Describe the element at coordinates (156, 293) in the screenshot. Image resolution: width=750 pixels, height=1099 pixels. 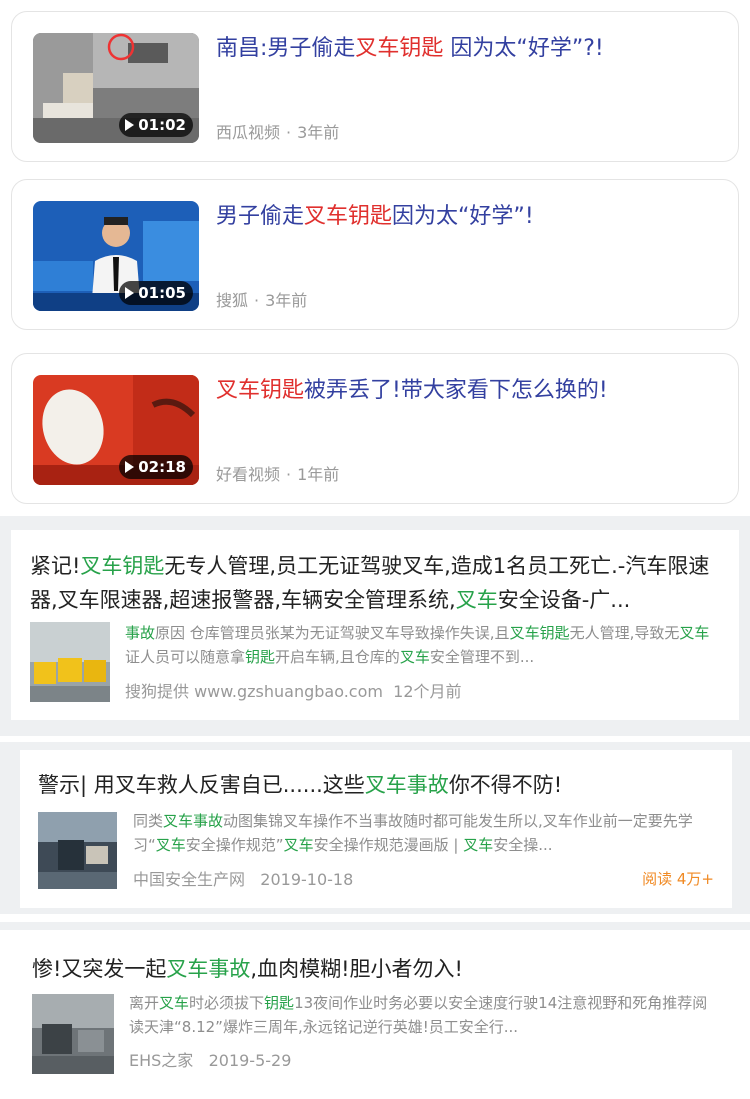
I see `video-duration: 01:05` at that location.